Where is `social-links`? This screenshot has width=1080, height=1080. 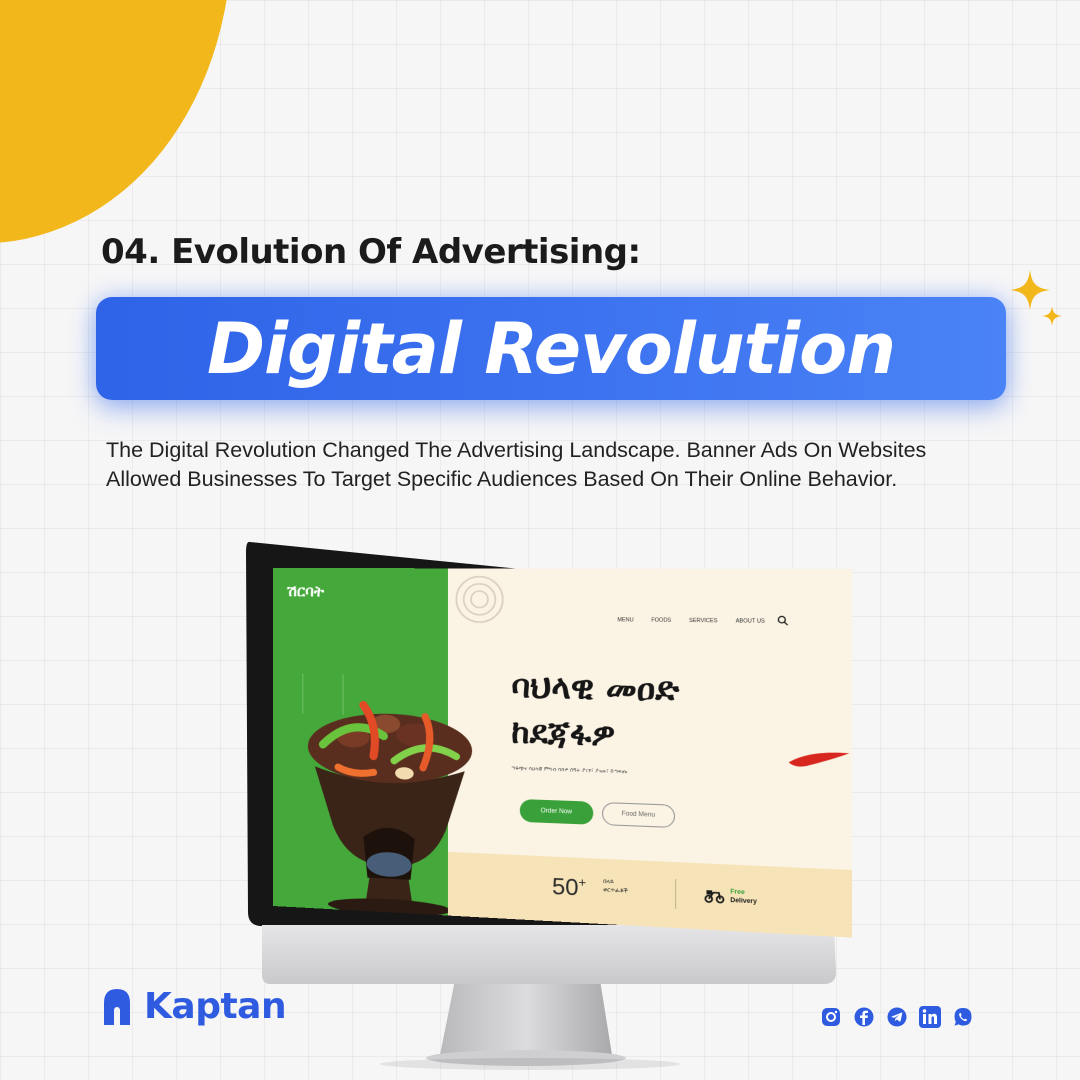 social-links is located at coordinates (897, 1017).